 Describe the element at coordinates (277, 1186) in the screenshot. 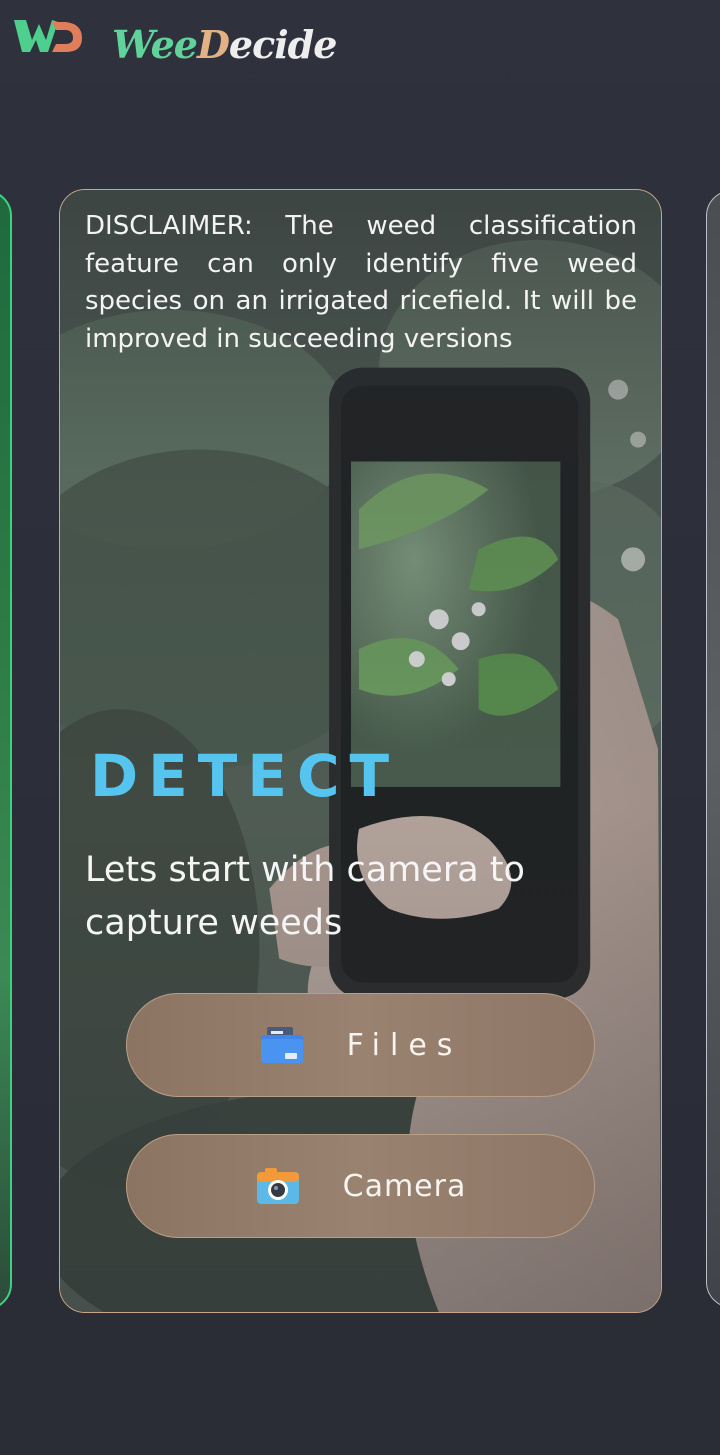

I see `camera-icon` at that location.